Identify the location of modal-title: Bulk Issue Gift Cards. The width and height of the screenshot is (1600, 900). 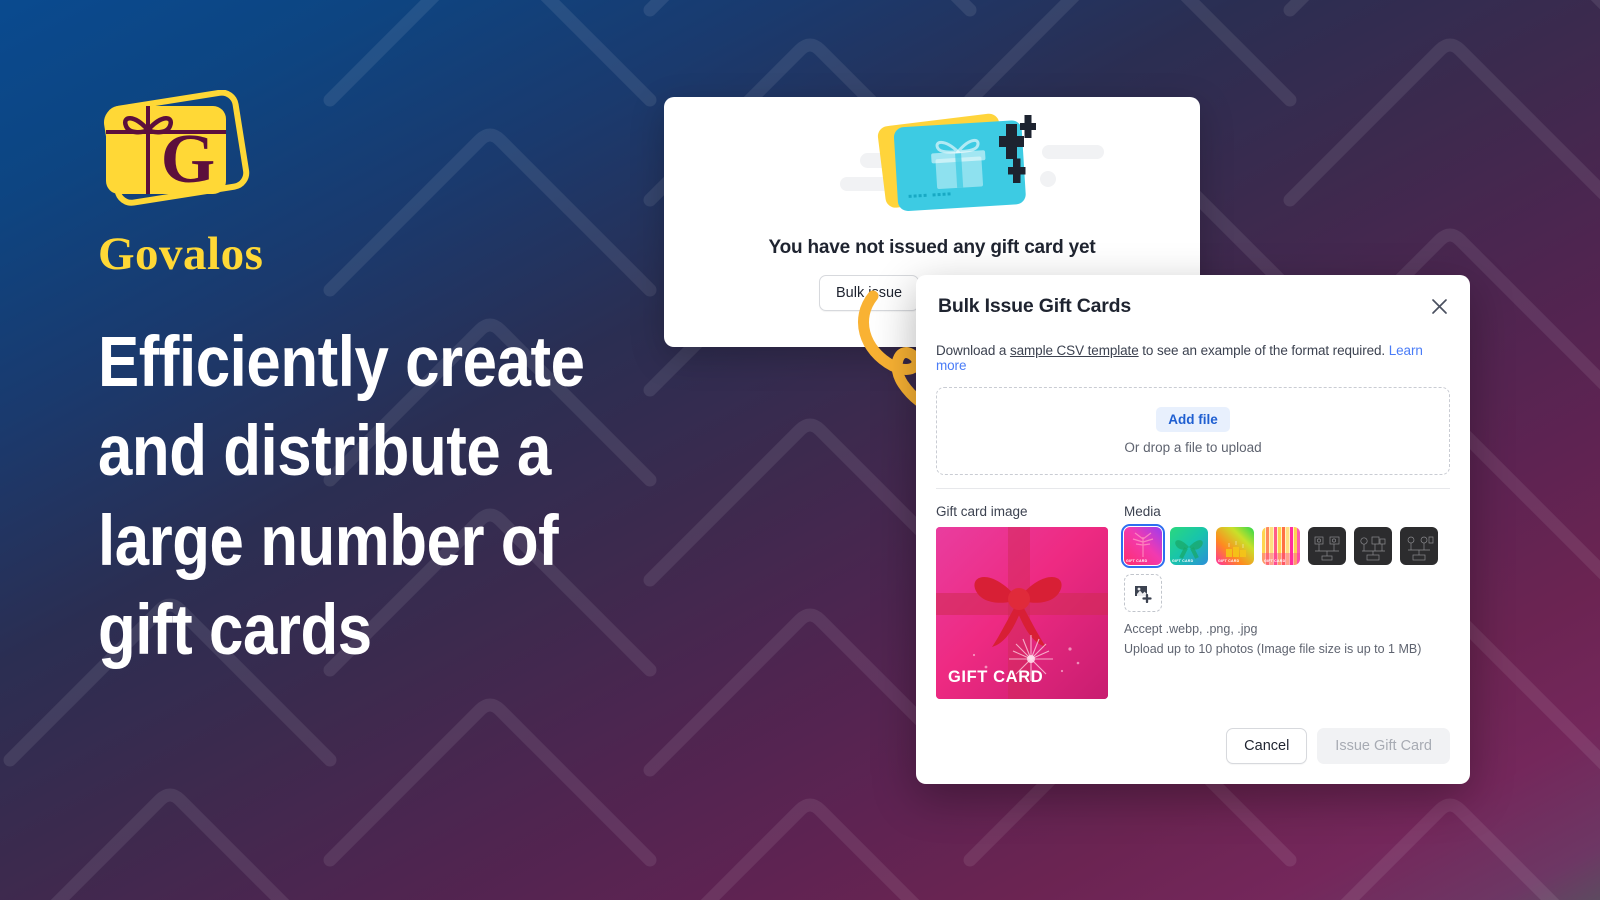
(1035, 306).